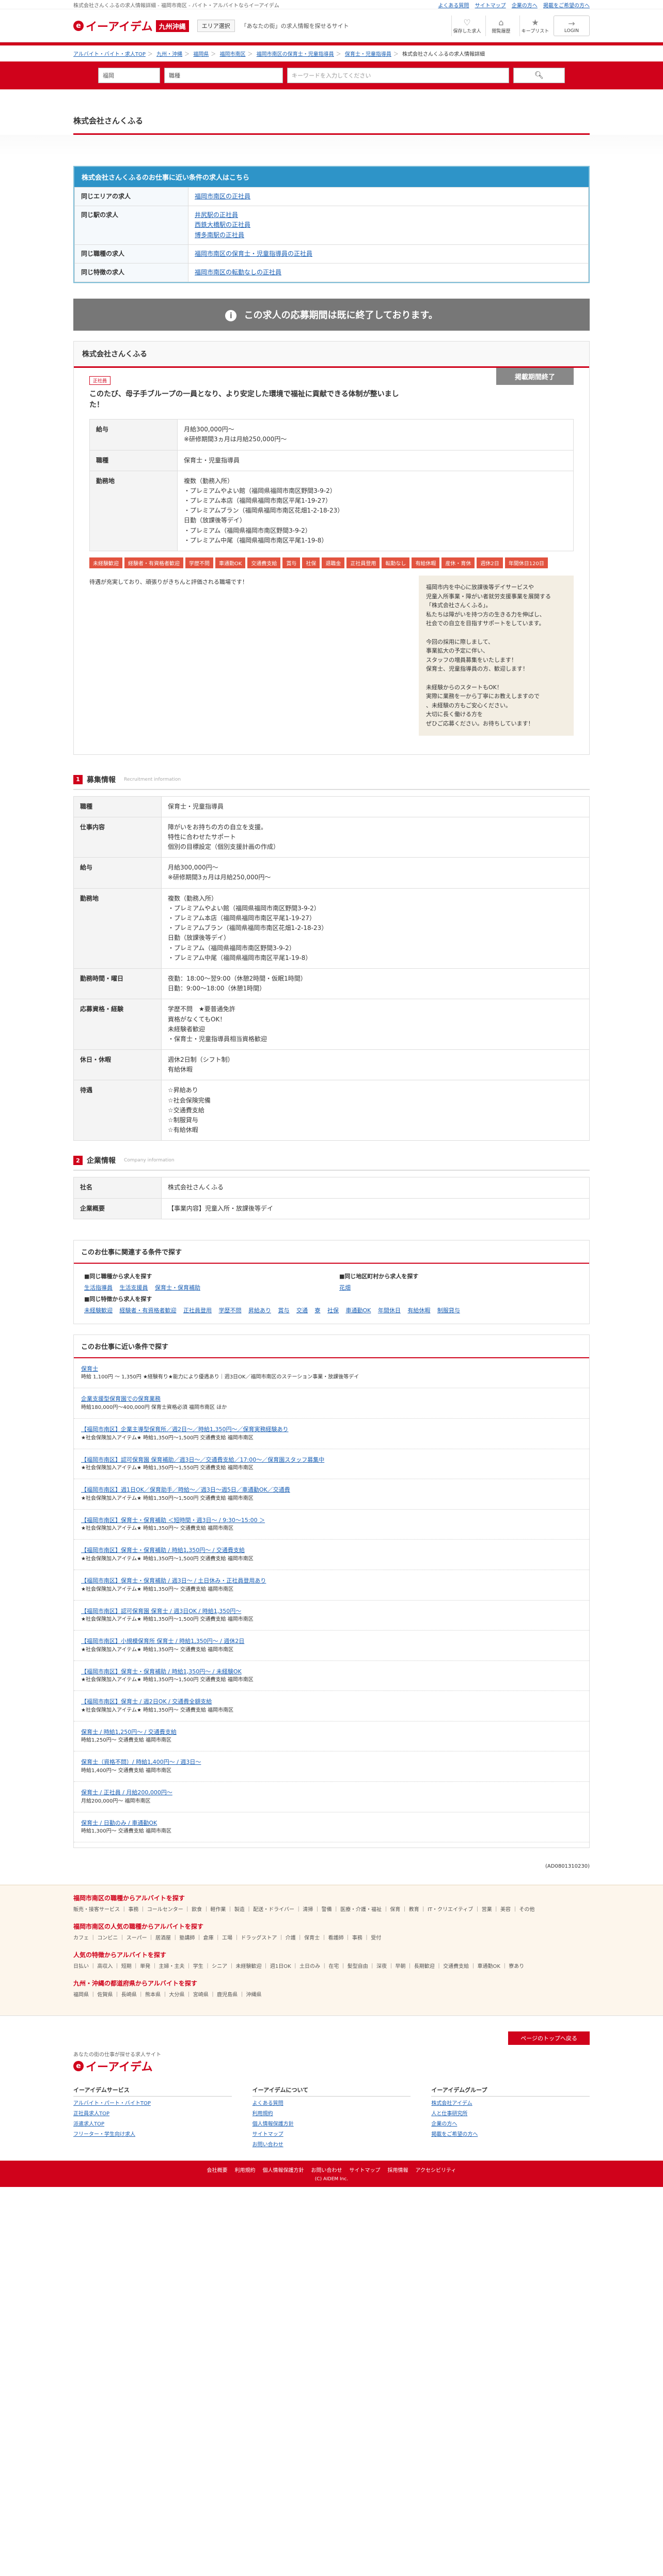  I want to click on related-link: 賞与, so click(284, 1310).